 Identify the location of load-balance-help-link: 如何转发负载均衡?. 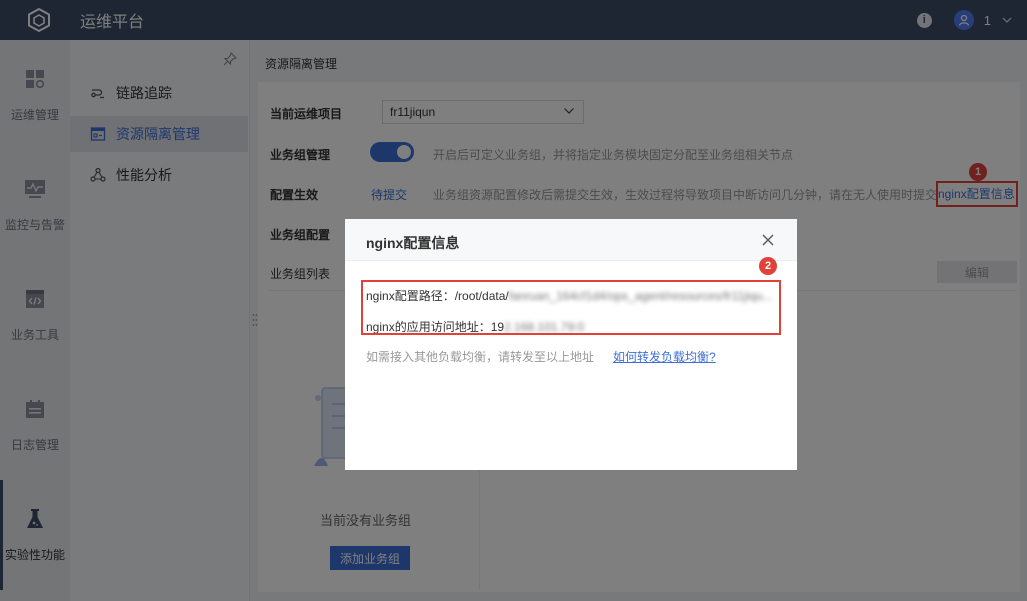
(664, 356).